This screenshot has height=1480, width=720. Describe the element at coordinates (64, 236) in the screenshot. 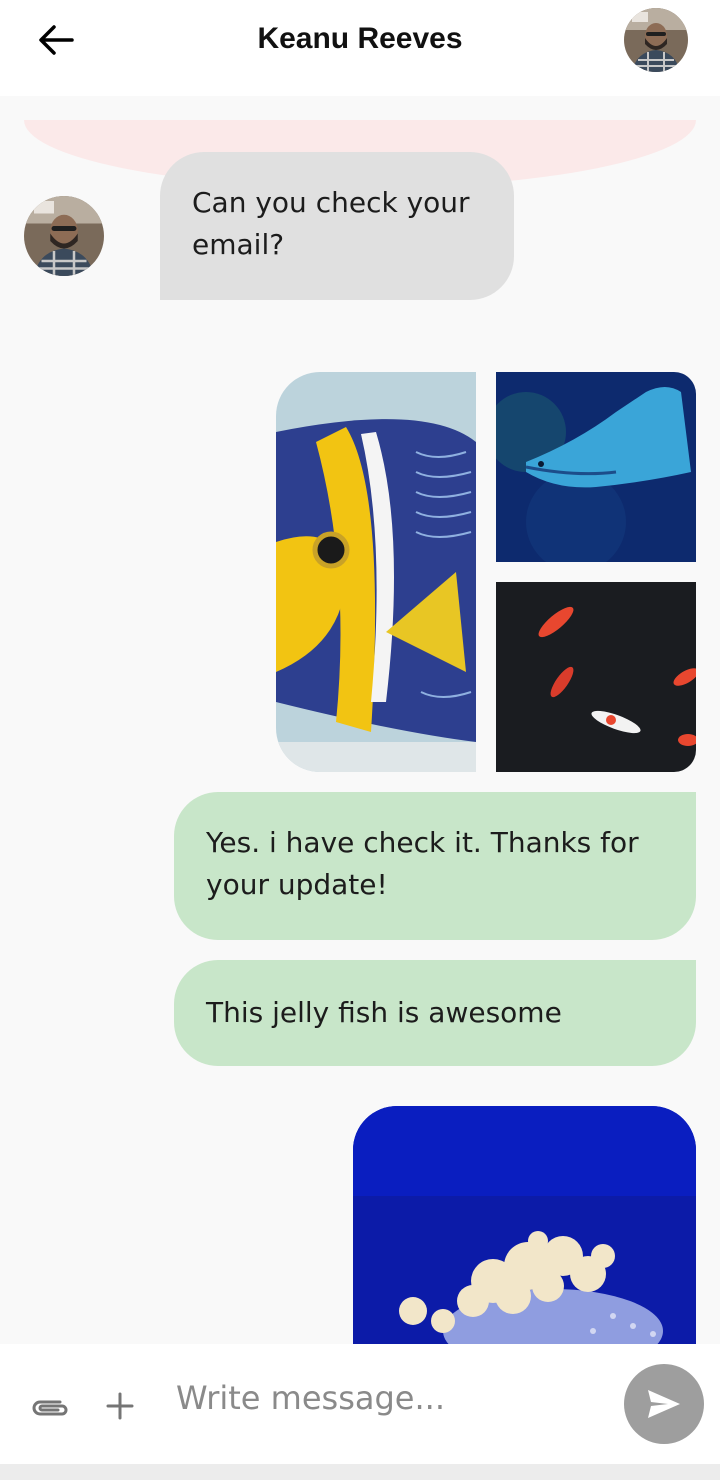

I see `sender-avatar` at that location.